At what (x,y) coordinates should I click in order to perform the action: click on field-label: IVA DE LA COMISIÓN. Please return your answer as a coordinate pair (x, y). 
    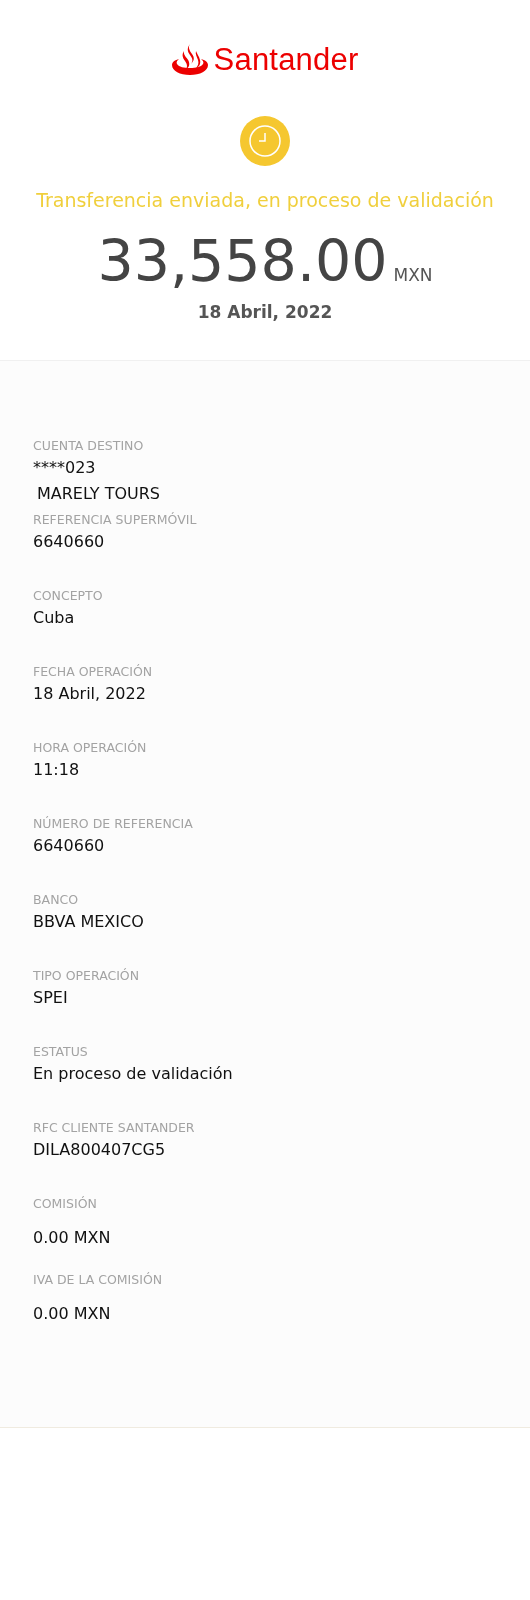
    Looking at the image, I should click on (98, 1280).